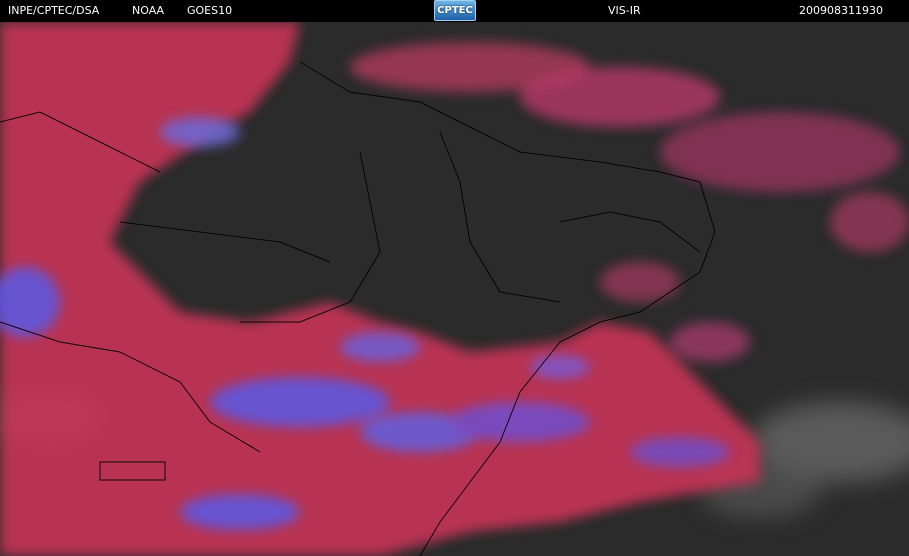  I want to click on product-label: VIS-IR, so click(624, 10).